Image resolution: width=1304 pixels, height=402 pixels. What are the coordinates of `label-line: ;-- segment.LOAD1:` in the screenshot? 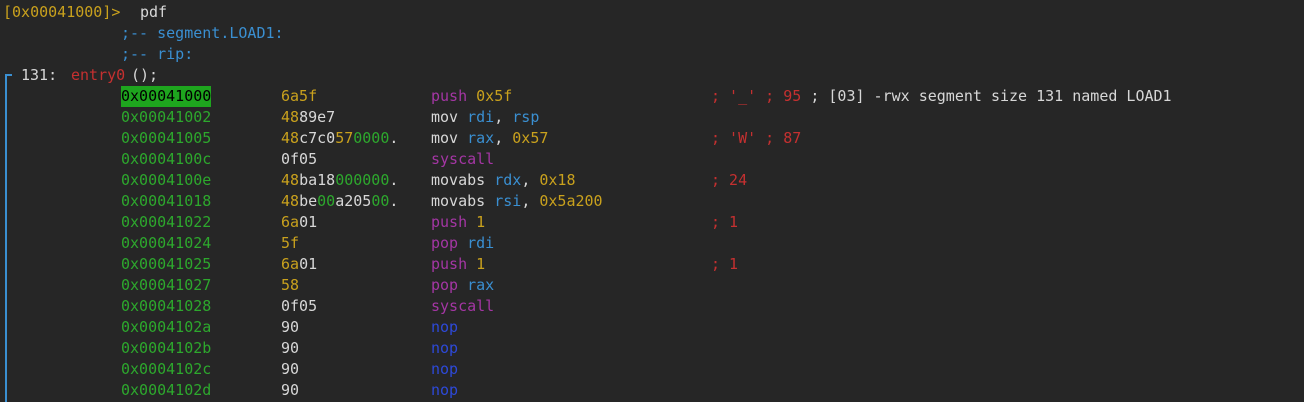 It's located at (142, 33).